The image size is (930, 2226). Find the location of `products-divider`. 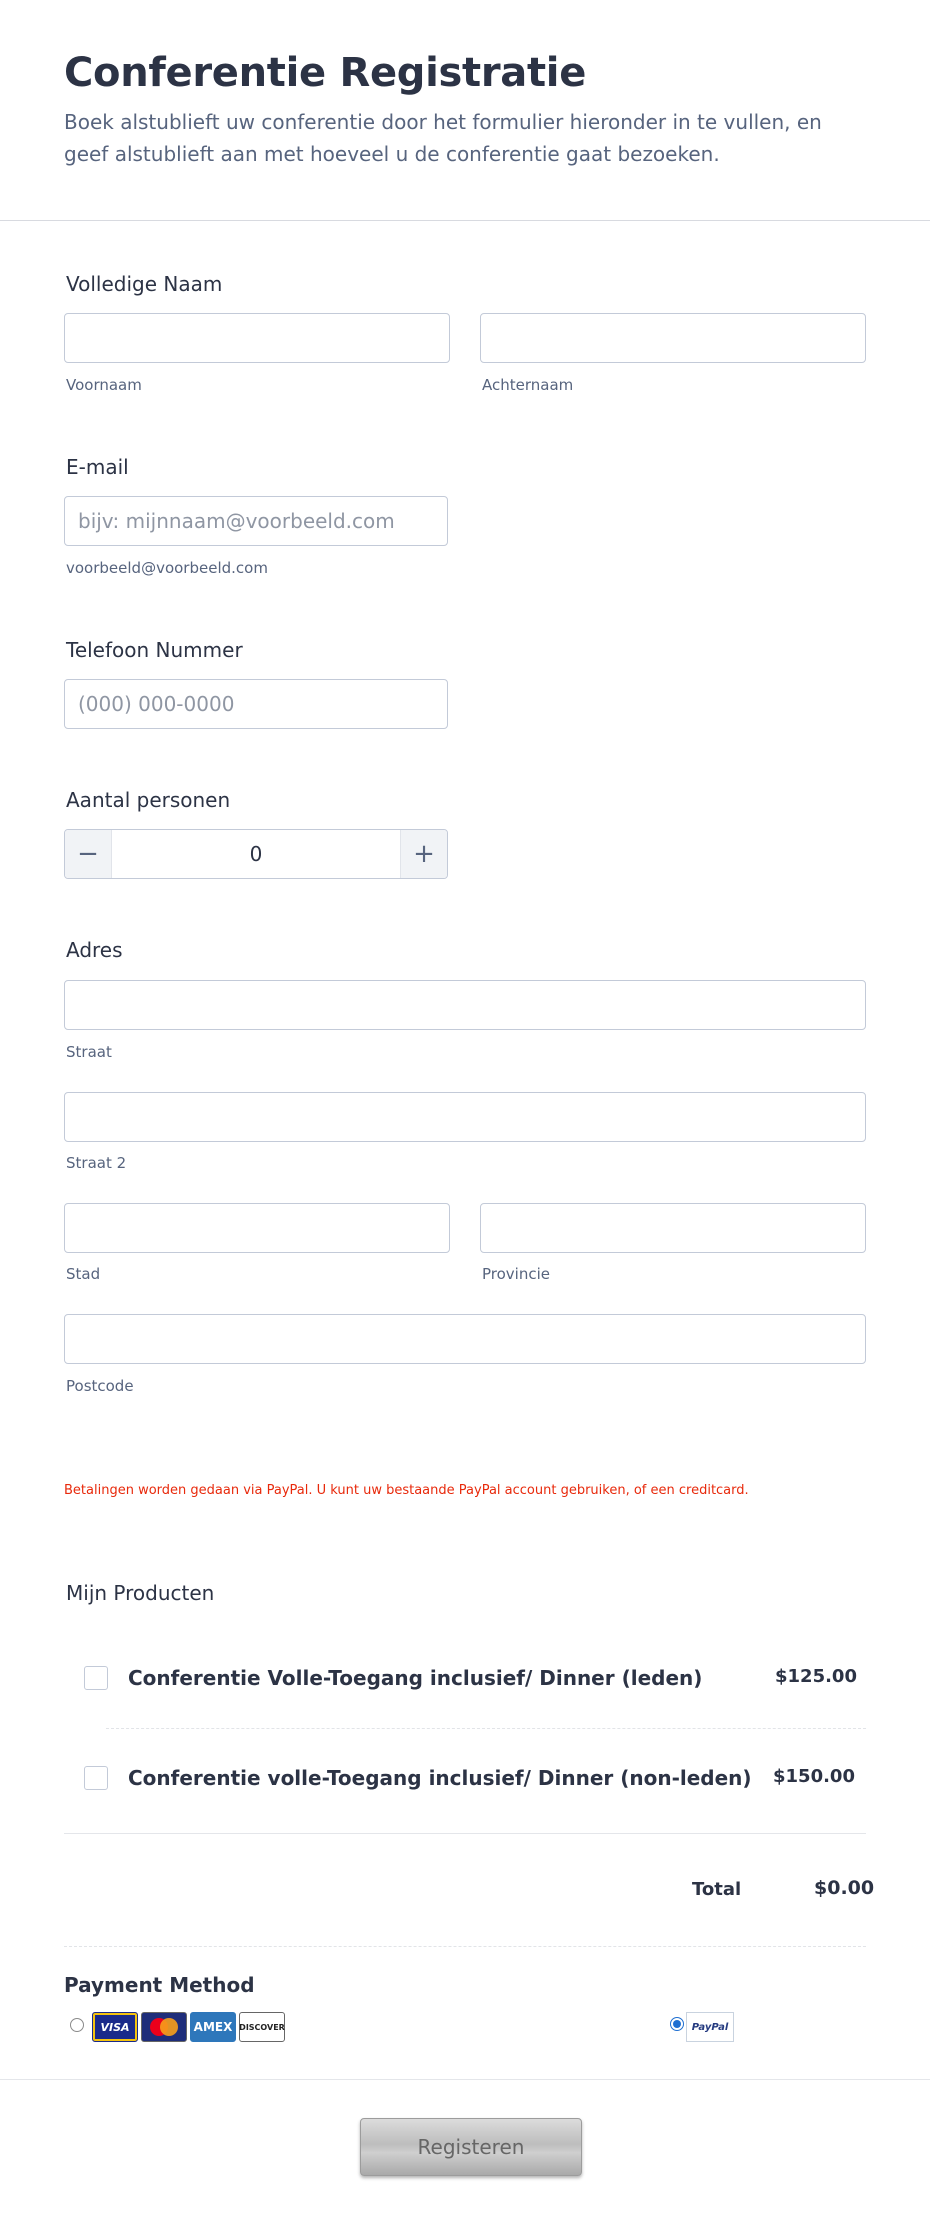

products-divider is located at coordinates (465, 1833).